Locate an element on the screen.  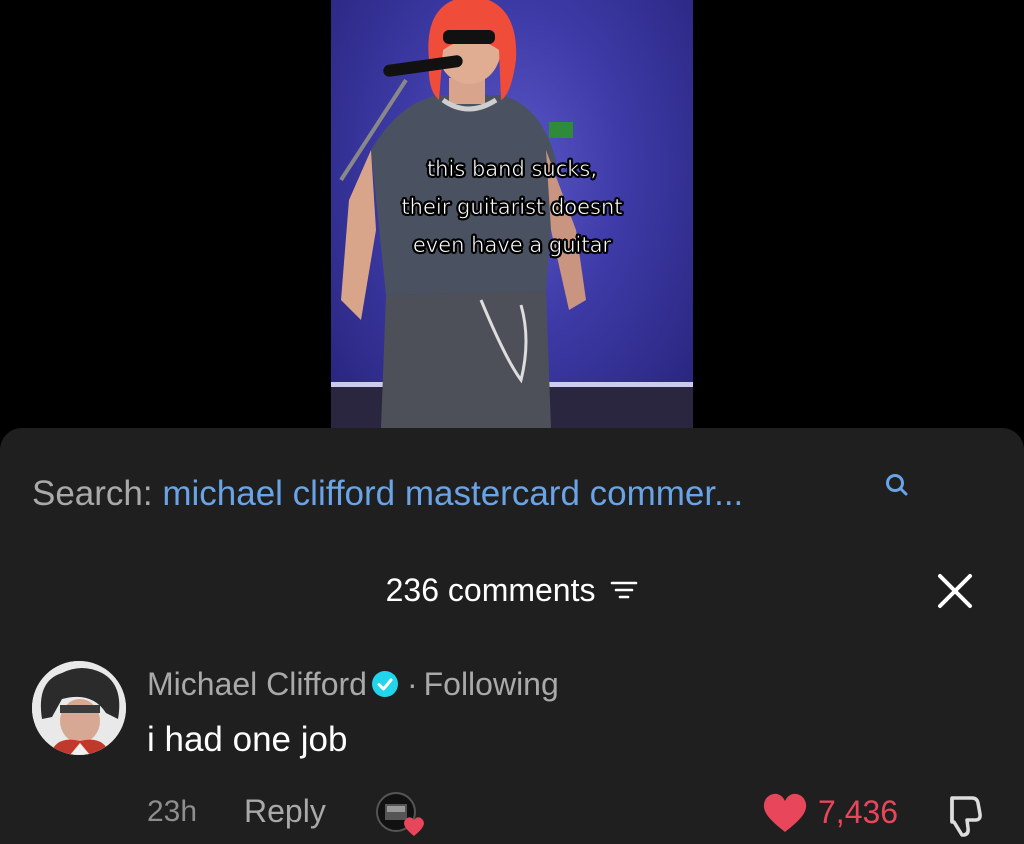
creator-liked-icon is located at coordinates (400, 814).